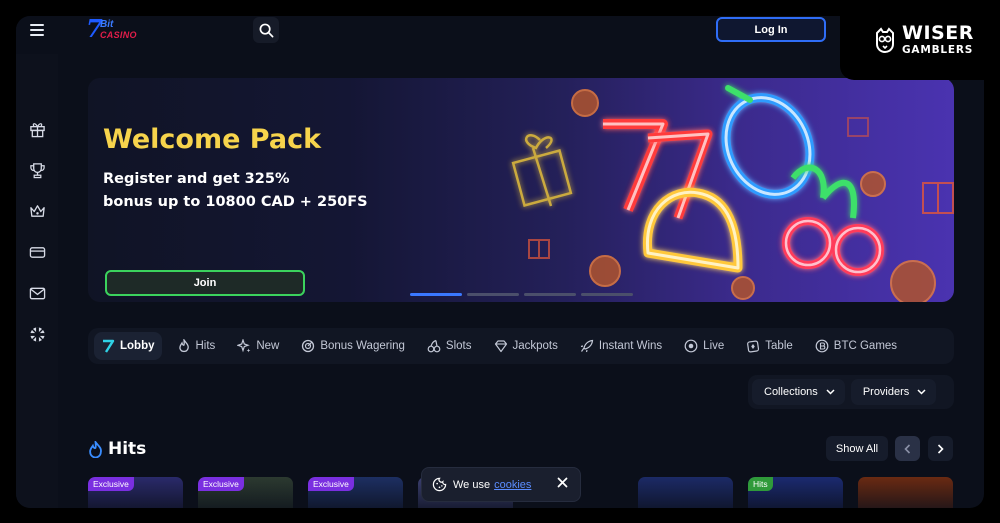  Describe the element at coordinates (587, 346) in the screenshot. I see `rocket-icon` at that location.